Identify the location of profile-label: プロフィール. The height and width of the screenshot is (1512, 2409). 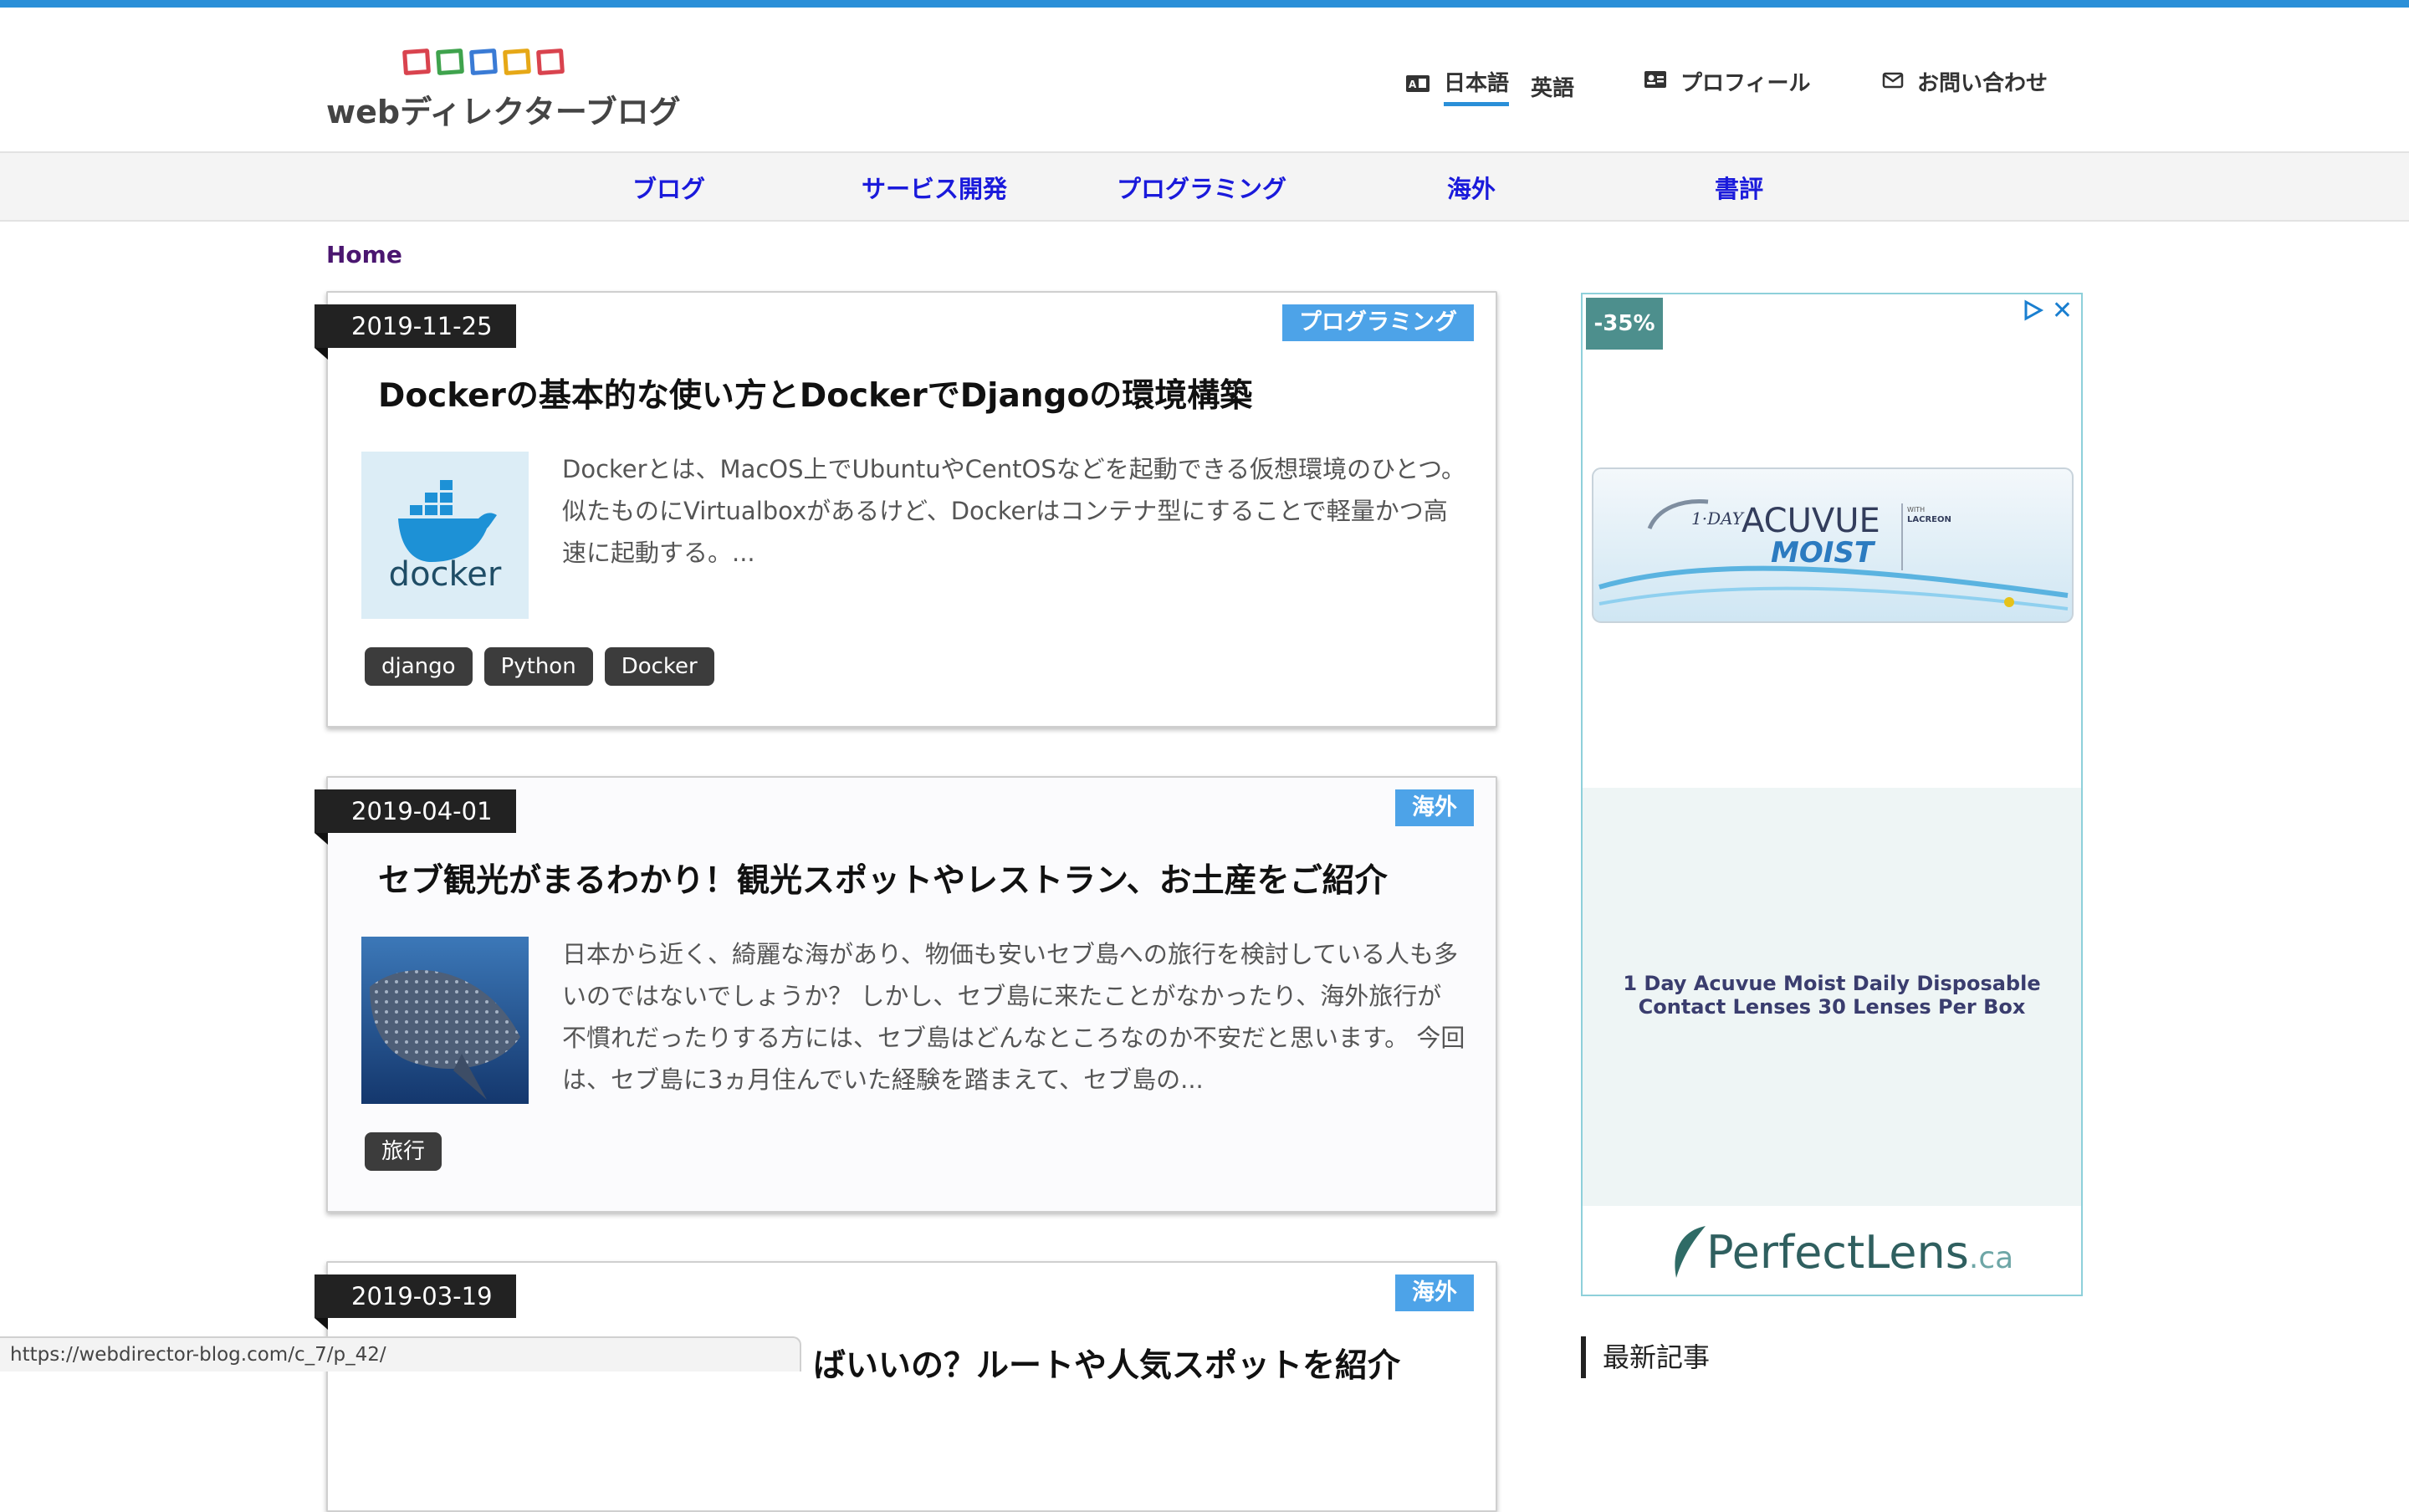
(1745, 83).